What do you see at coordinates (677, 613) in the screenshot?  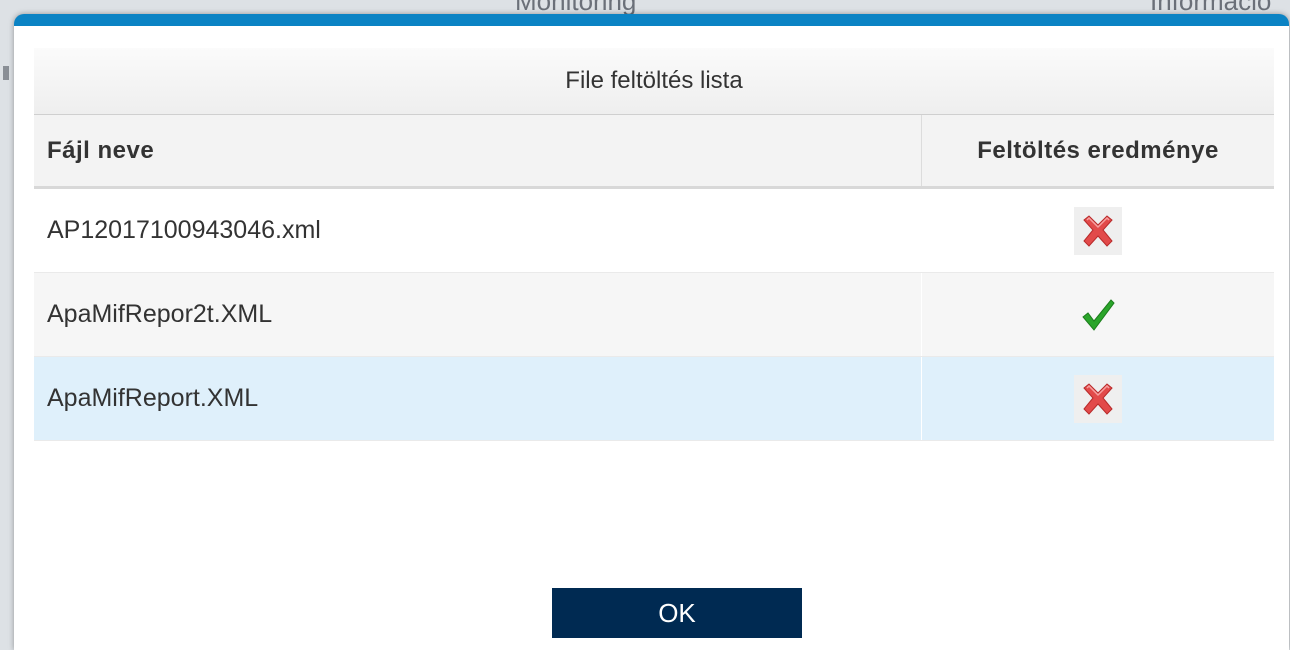 I see `ok-button: OK` at bounding box center [677, 613].